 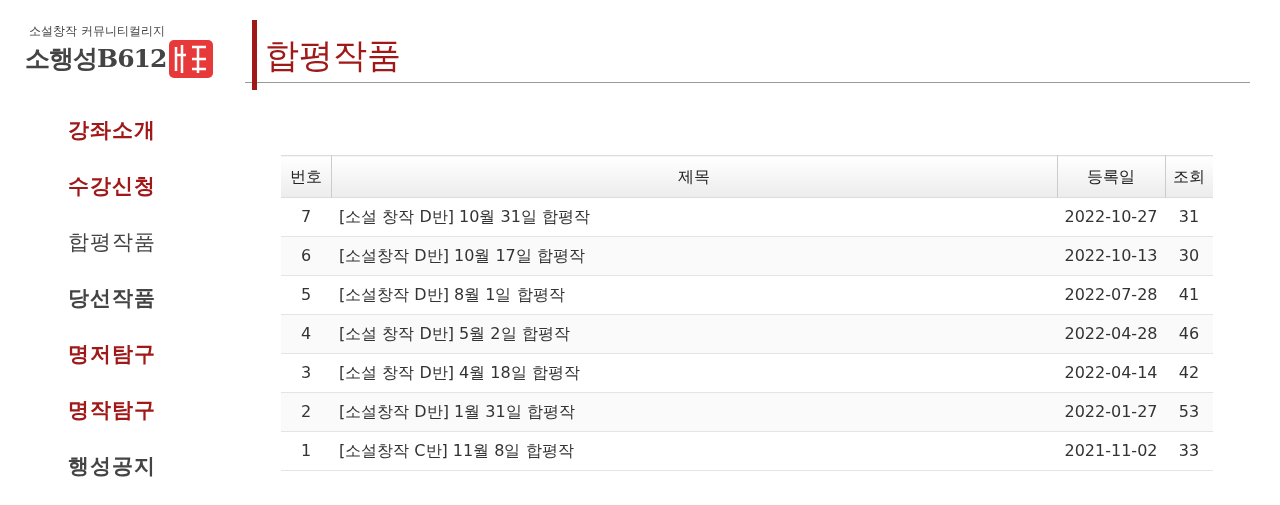 I want to click on table-cell: 30, so click(x=1189, y=256).